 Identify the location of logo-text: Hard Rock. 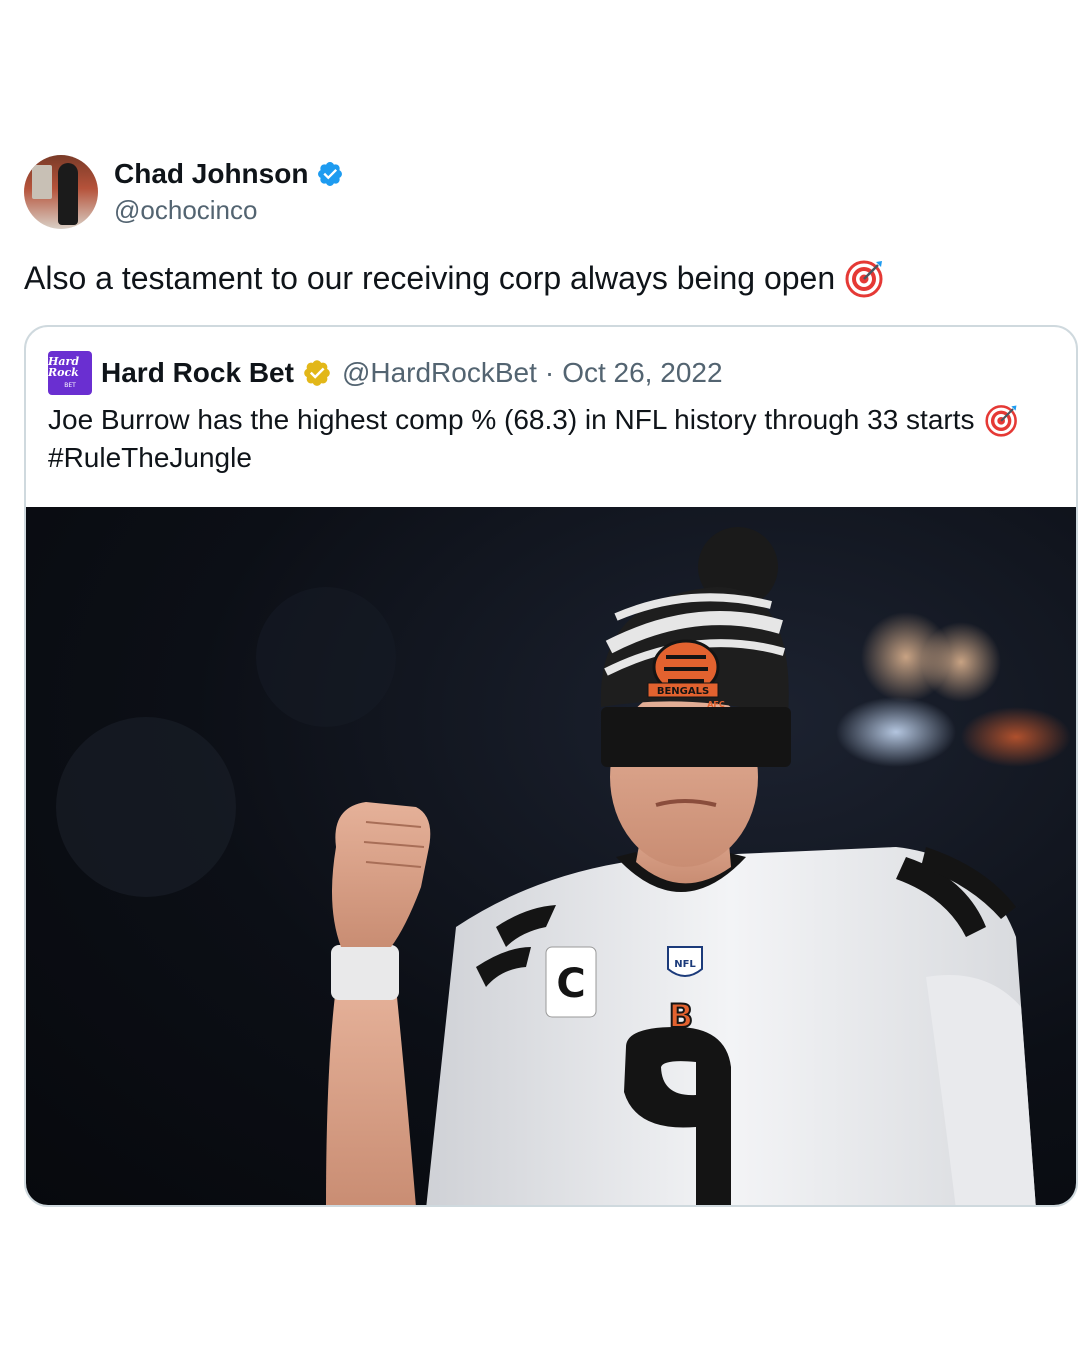
(64, 366).